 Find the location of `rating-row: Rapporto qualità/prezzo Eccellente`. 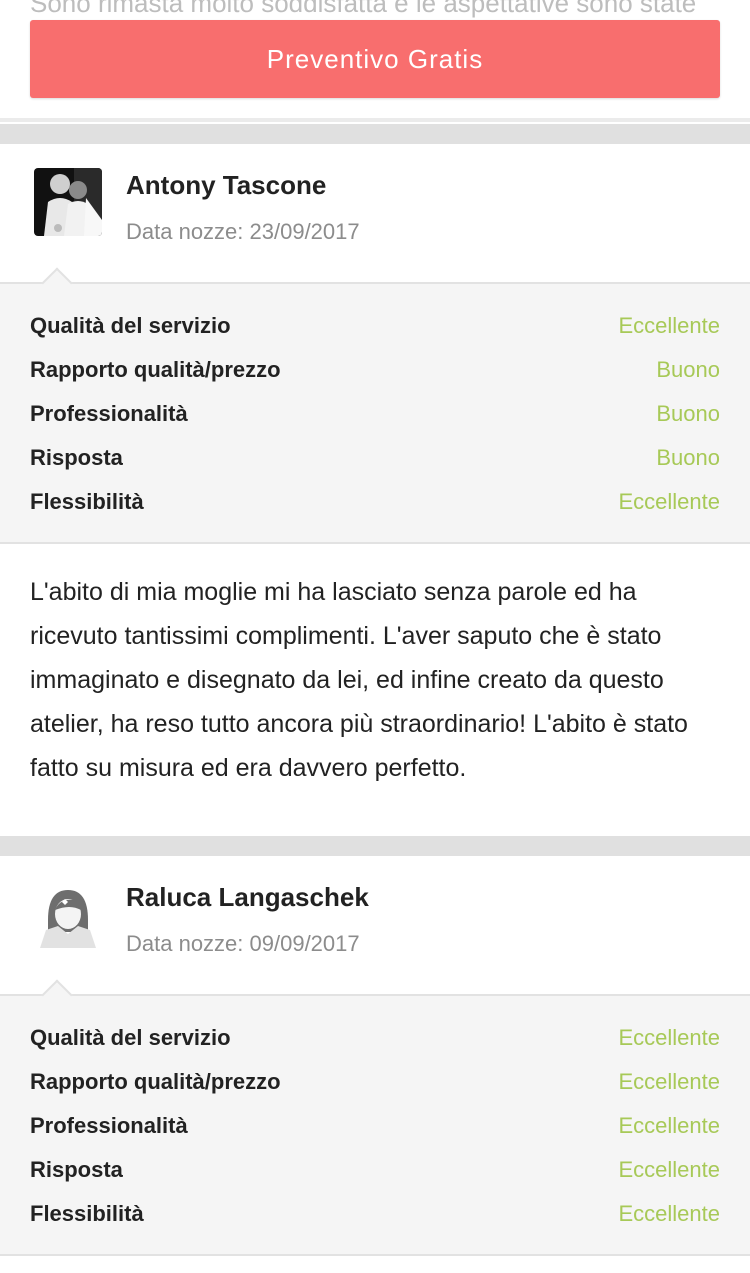

rating-row: Rapporto qualità/prezzo Eccellente is located at coordinates (375, 1082).